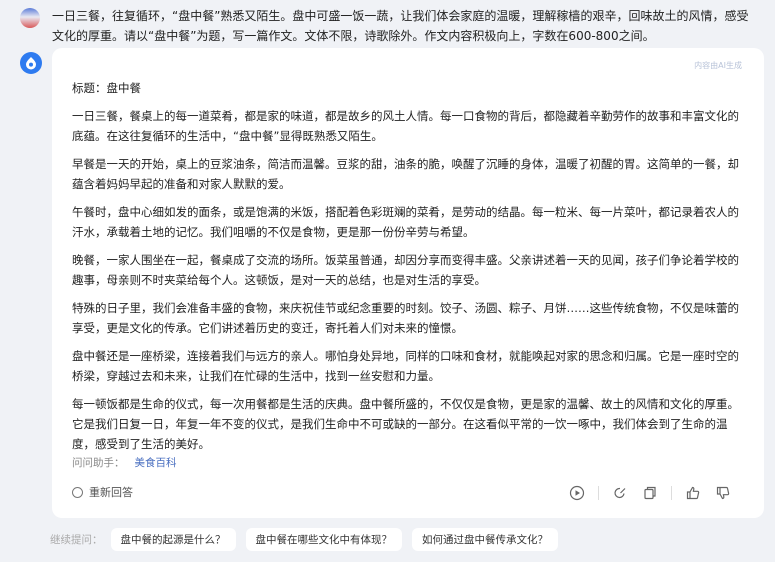 The image size is (775, 562). What do you see at coordinates (111, 492) in the screenshot?
I see `regenerate-label: 重新回答` at bounding box center [111, 492].